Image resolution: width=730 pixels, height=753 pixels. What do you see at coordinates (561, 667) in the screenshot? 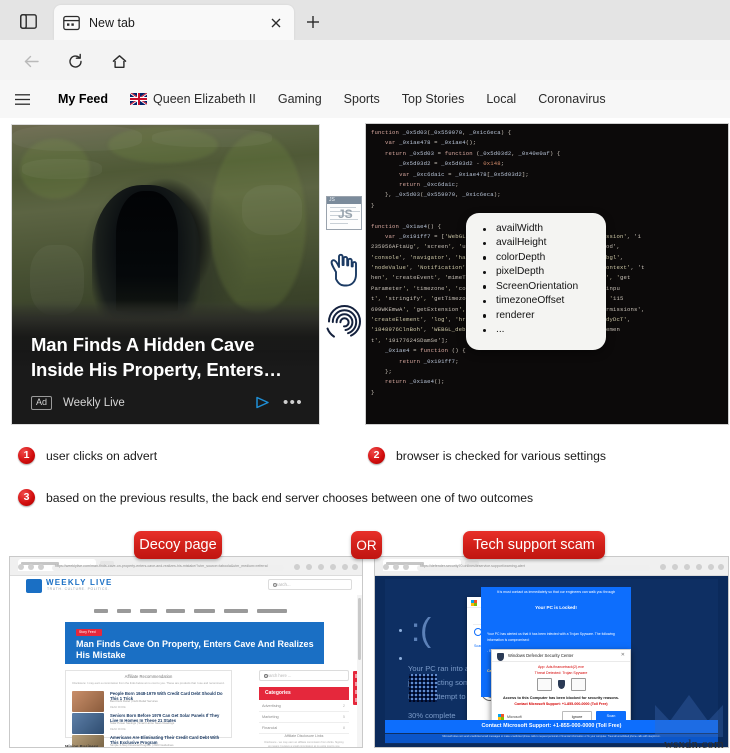
I see `error-line-1: App: Ads.financetrack(2).exe` at bounding box center [561, 667].